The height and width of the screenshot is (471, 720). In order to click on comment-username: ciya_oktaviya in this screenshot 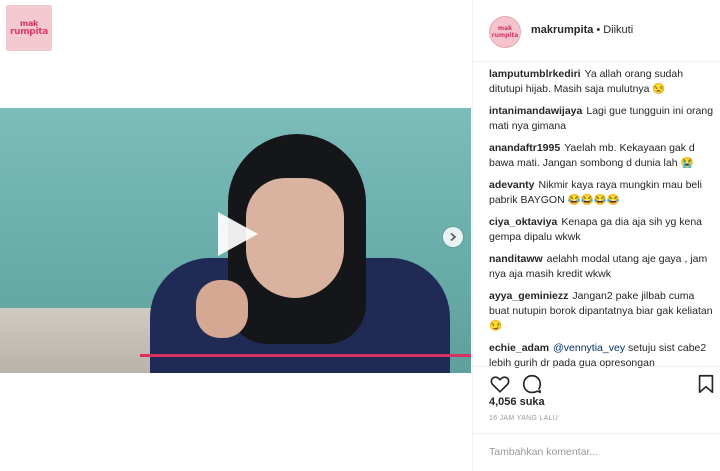, I will do `click(523, 222)`.